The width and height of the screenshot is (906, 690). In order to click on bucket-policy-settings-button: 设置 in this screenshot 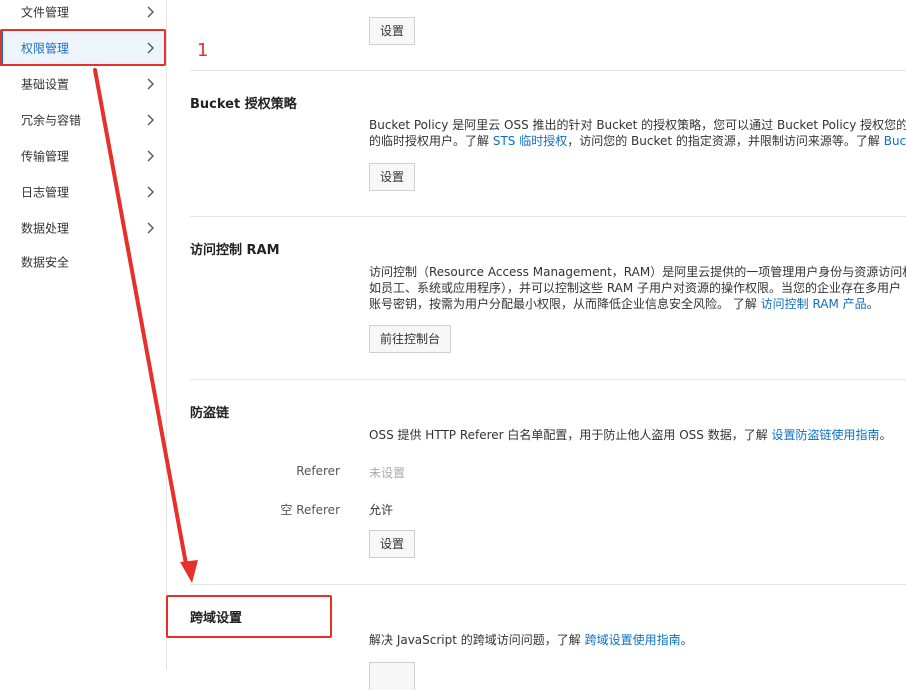, I will do `click(392, 177)`.